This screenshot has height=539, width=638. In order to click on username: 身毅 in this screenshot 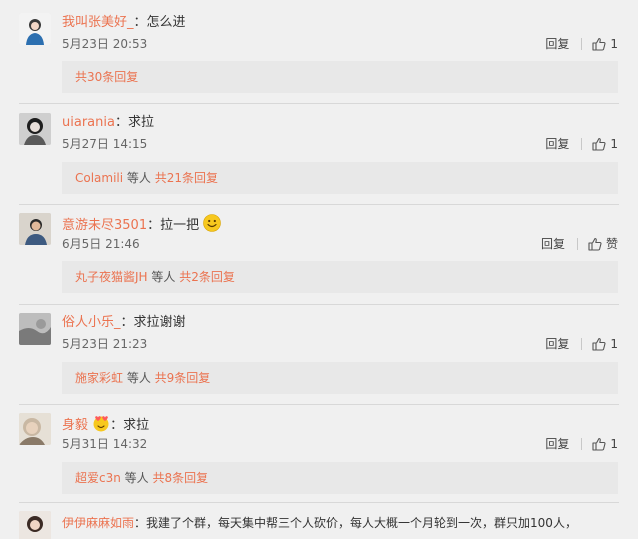, I will do `click(75, 425)`.